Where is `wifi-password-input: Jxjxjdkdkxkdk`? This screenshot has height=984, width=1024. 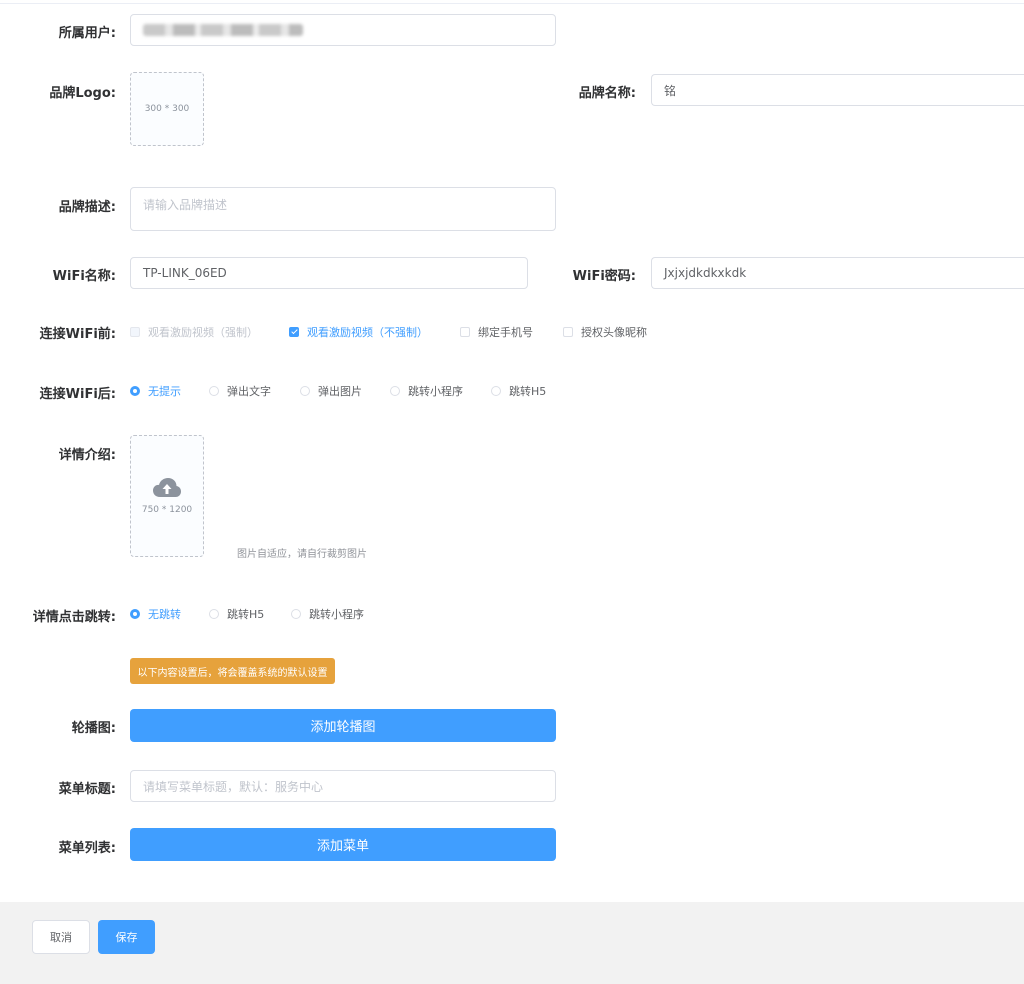
wifi-password-input: Jxjxjdkdkxkdk is located at coordinates (837, 273).